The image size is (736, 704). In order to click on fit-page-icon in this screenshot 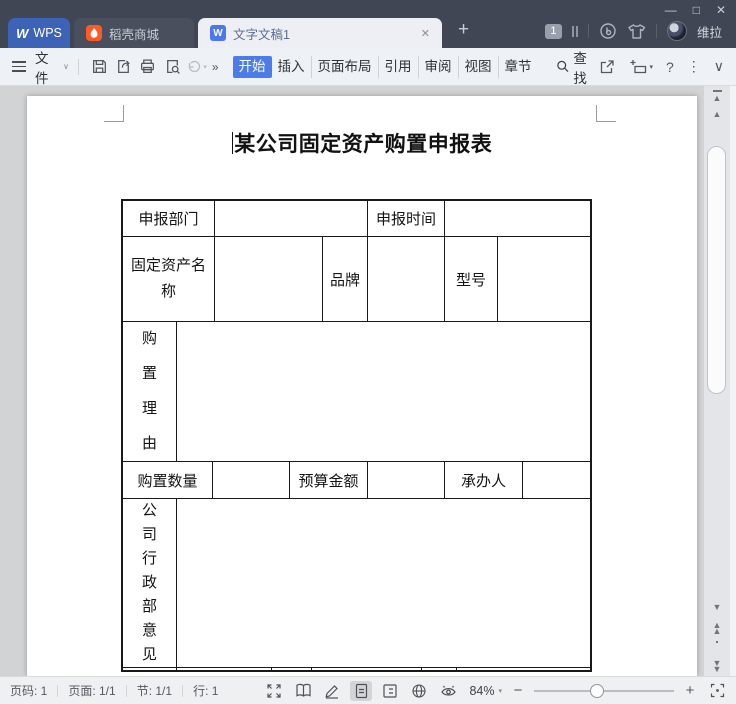, I will do `click(717, 691)`.